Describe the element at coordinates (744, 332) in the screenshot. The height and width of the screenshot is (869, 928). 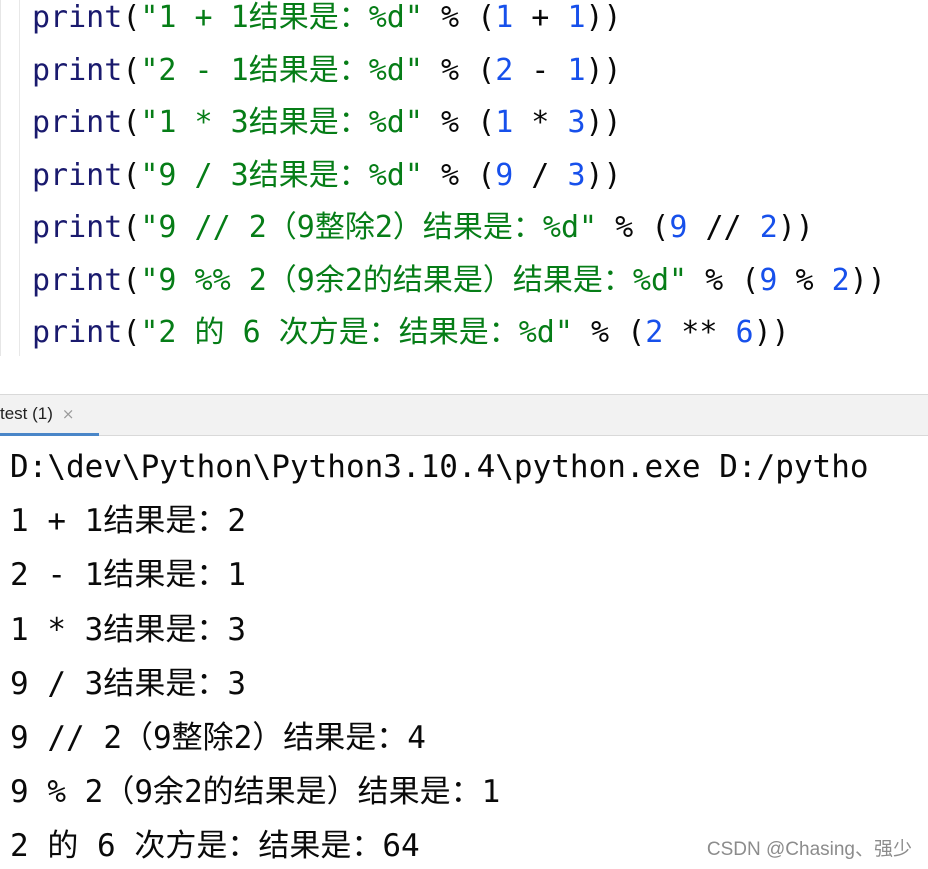
I see `code-token-number: 6` at that location.